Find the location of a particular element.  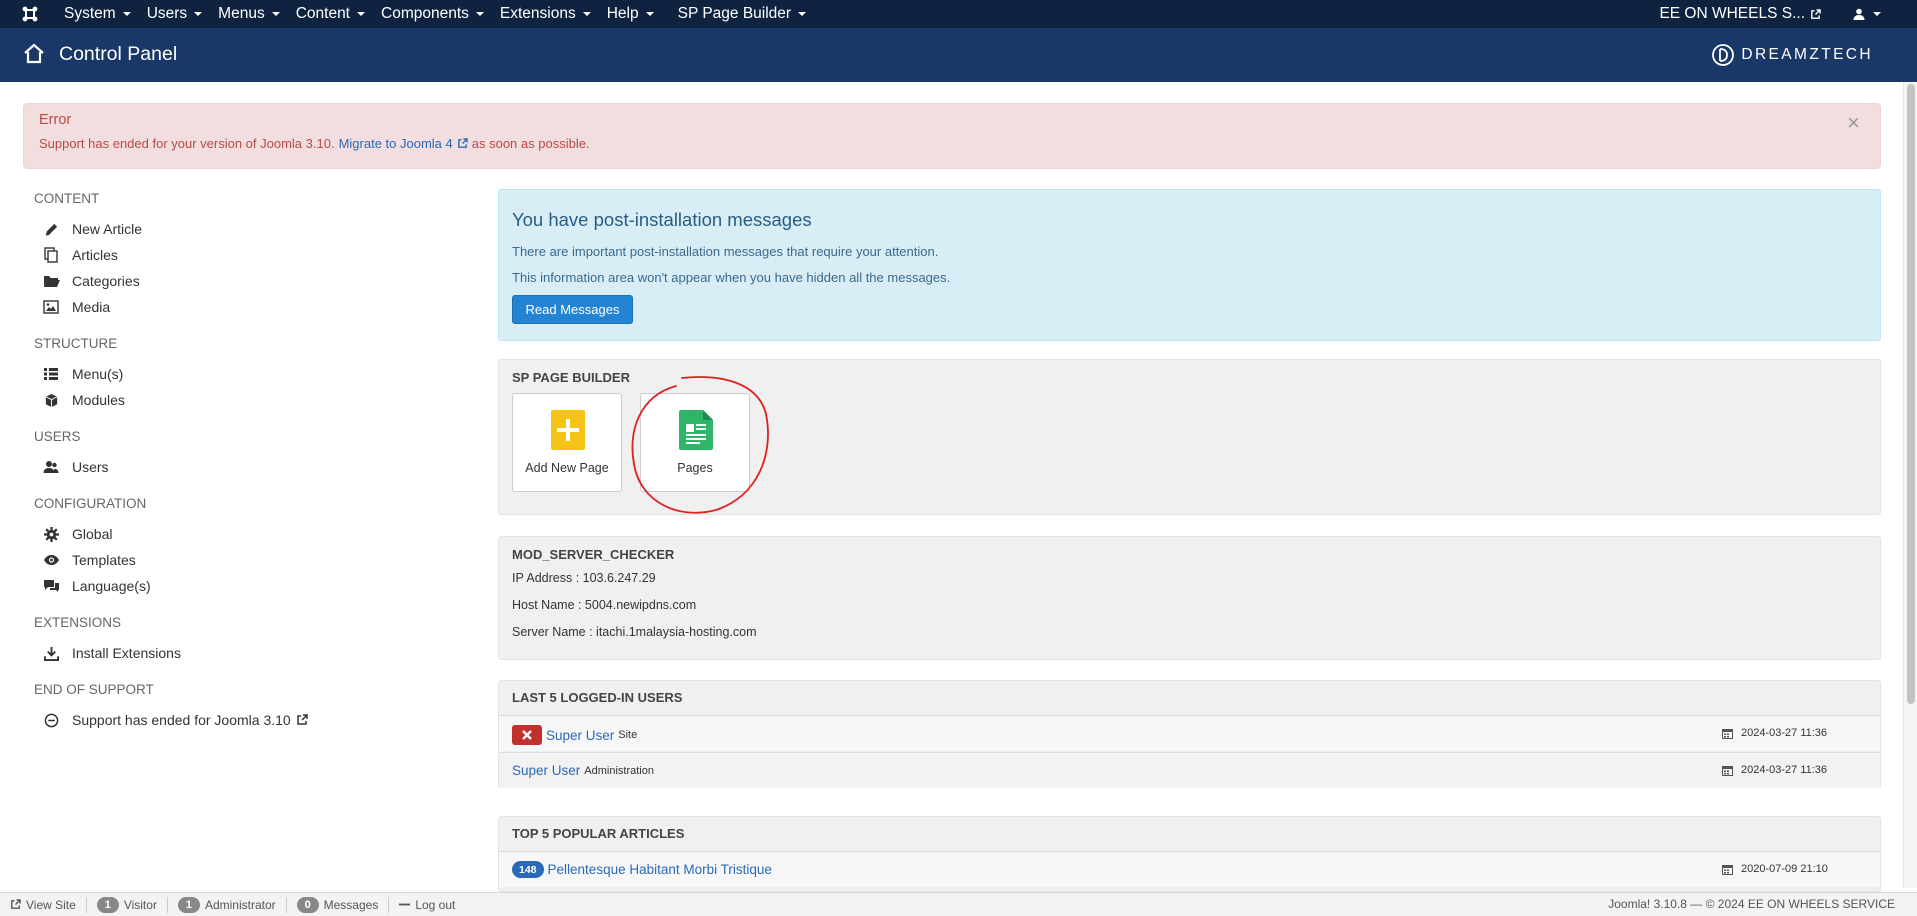

sidebar-item-menus: Menu(s) is located at coordinates (82, 374).